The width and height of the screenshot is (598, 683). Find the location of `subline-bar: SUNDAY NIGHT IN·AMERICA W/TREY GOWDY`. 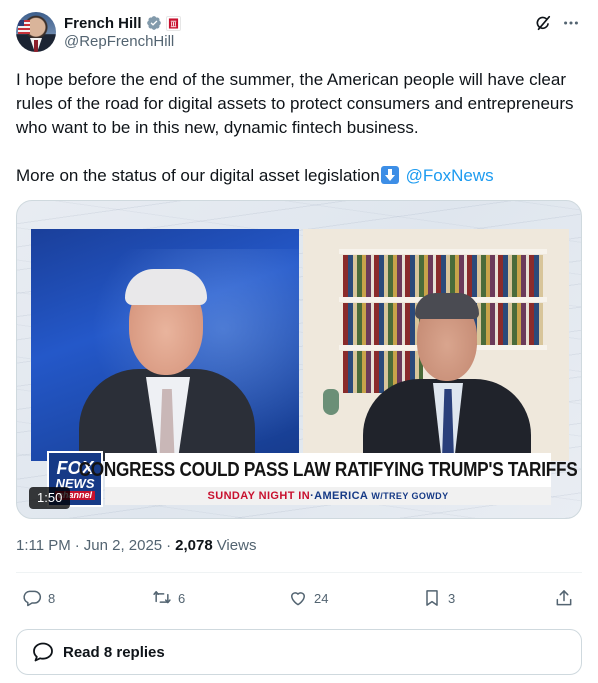

subline-bar: SUNDAY NIGHT IN·AMERICA W/TREY GOWDY is located at coordinates (328, 496).